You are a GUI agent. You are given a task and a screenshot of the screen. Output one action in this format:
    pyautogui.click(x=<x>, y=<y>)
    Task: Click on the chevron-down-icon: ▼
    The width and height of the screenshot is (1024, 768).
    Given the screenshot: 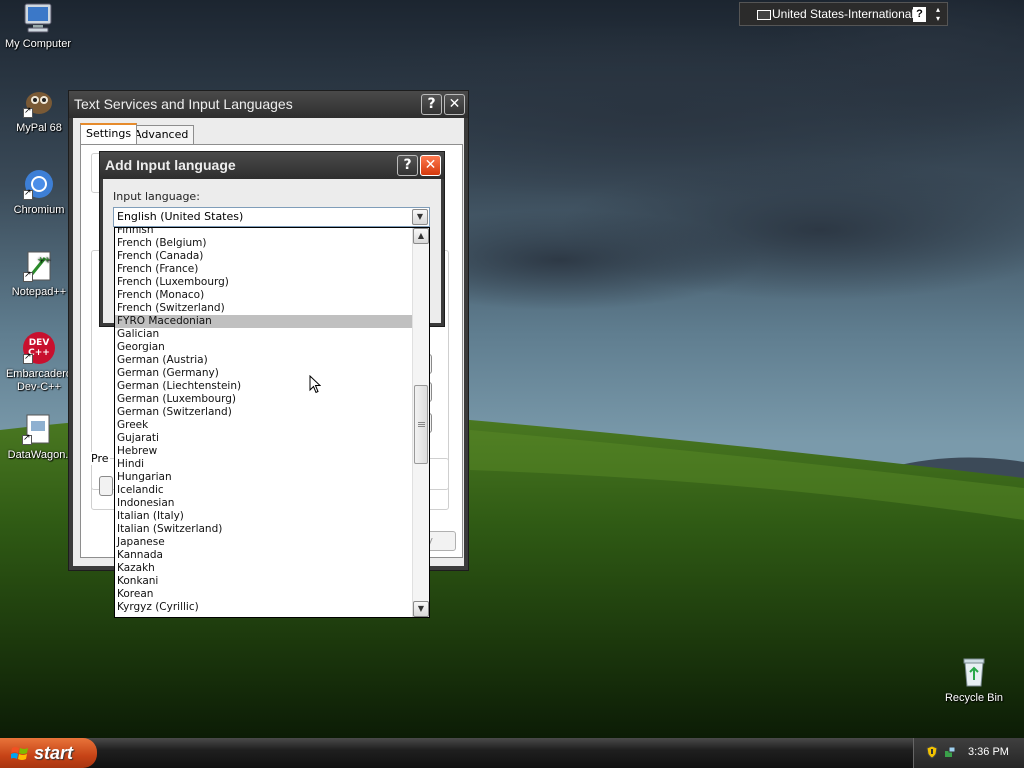 What is the action you would take?
    pyautogui.click(x=420, y=217)
    